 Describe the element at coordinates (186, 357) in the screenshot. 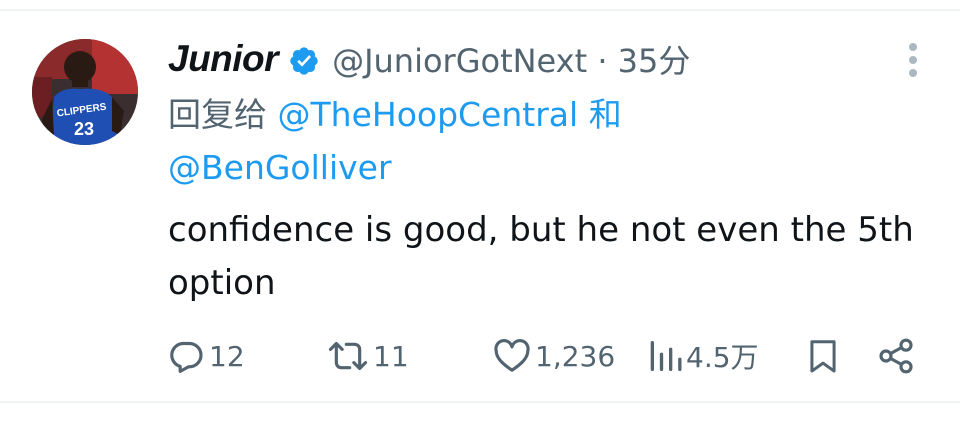

I see `reply-icon` at that location.